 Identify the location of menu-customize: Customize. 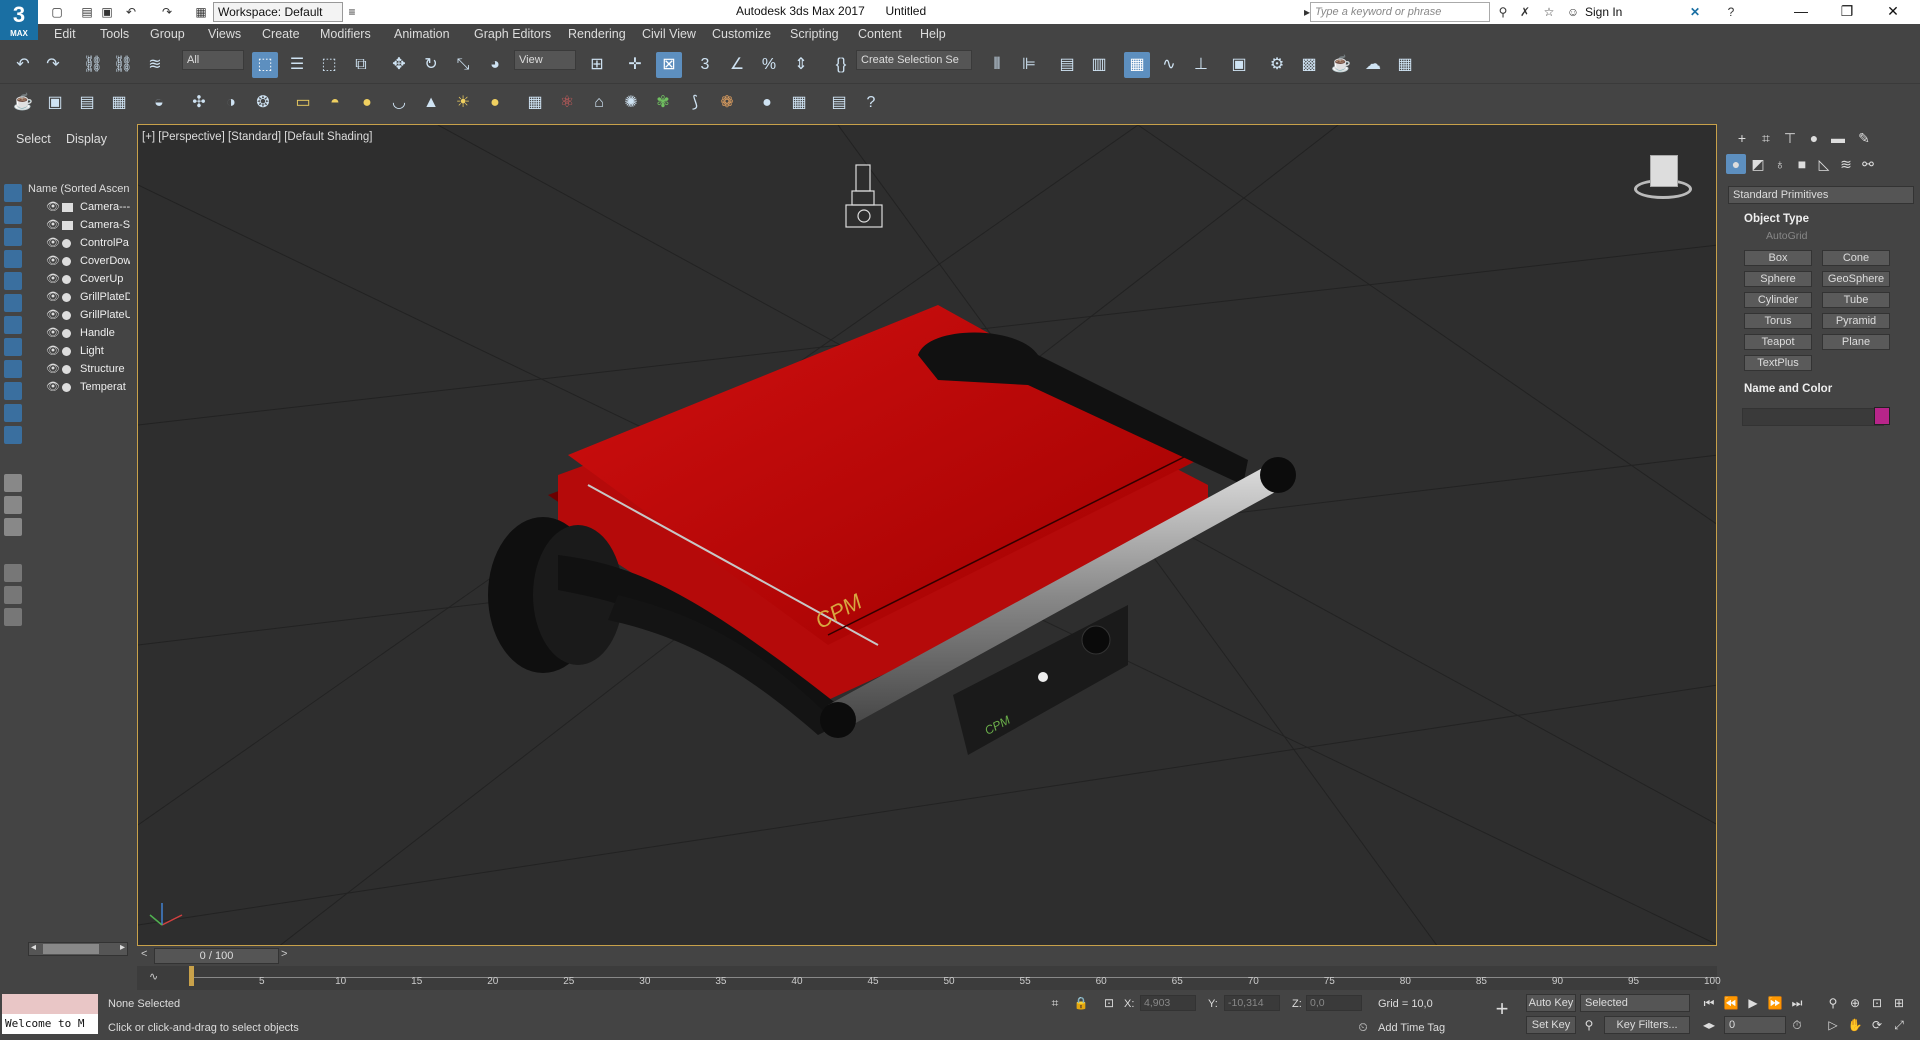
(741, 34).